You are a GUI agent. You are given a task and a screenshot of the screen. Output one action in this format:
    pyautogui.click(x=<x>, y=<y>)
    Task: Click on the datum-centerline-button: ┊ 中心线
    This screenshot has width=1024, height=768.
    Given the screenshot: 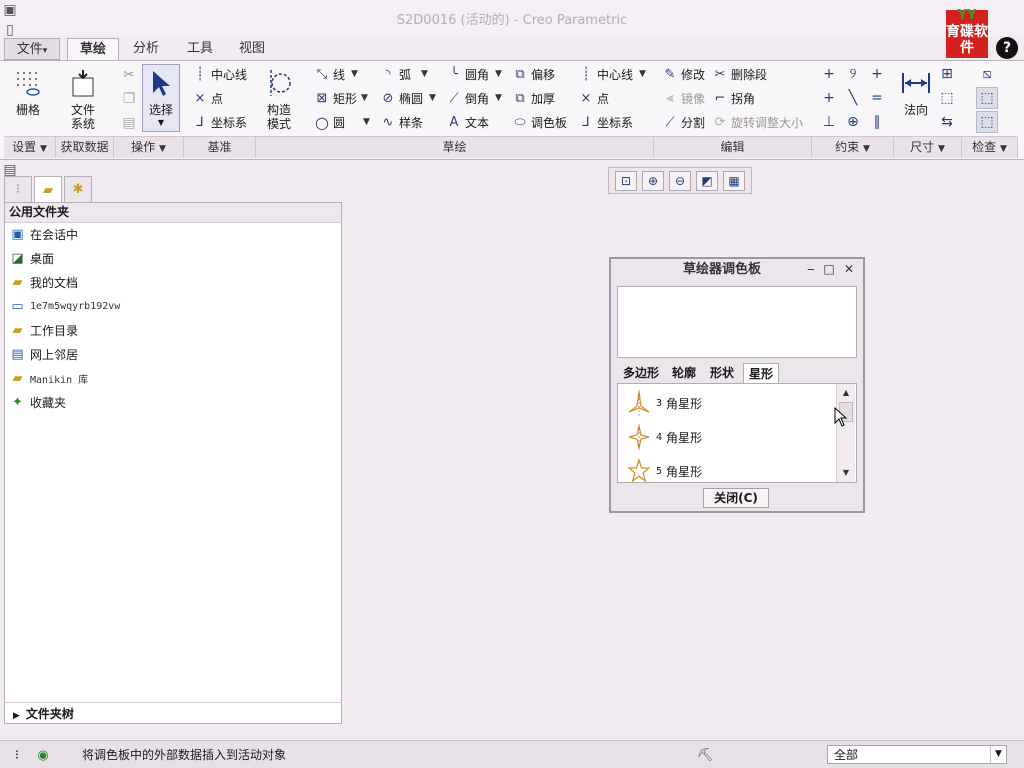 What is the action you would take?
    pyautogui.click(x=219, y=74)
    